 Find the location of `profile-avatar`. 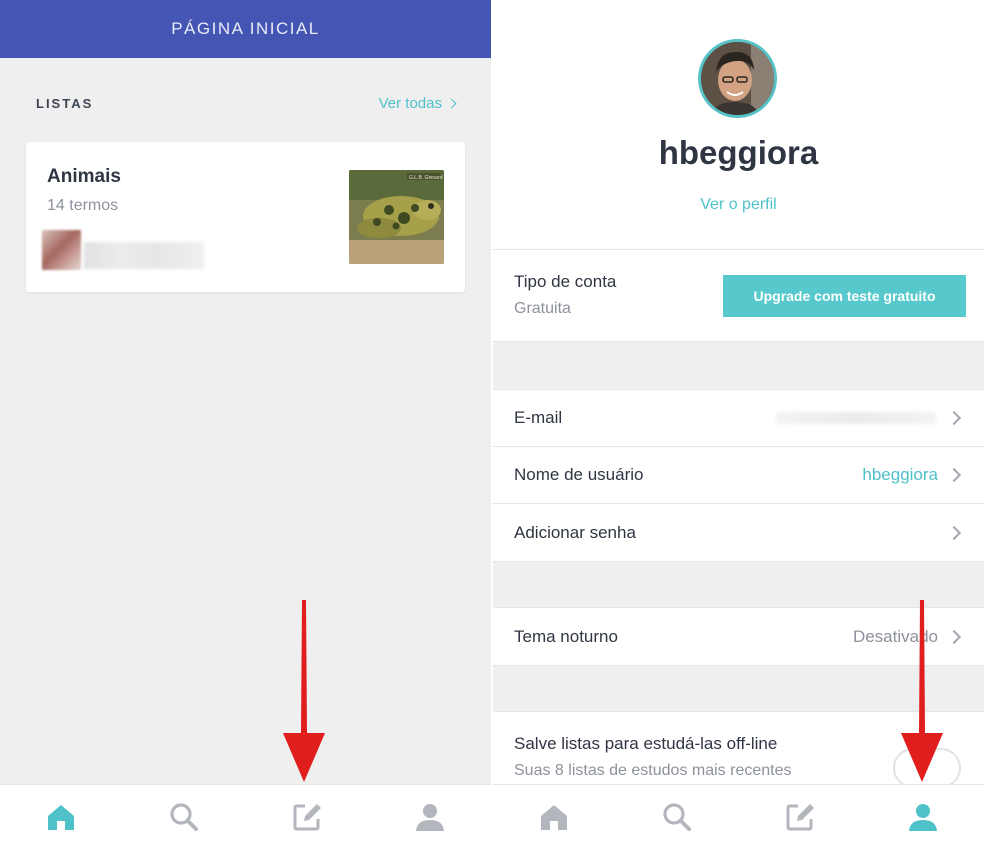

profile-avatar is located at coordinates (737, 78).